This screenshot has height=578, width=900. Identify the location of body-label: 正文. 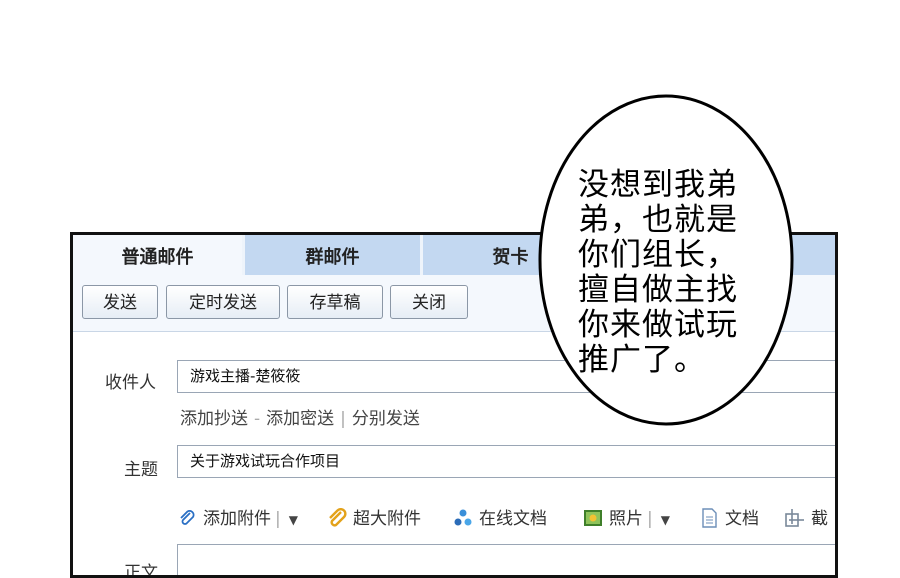
(141, 570).